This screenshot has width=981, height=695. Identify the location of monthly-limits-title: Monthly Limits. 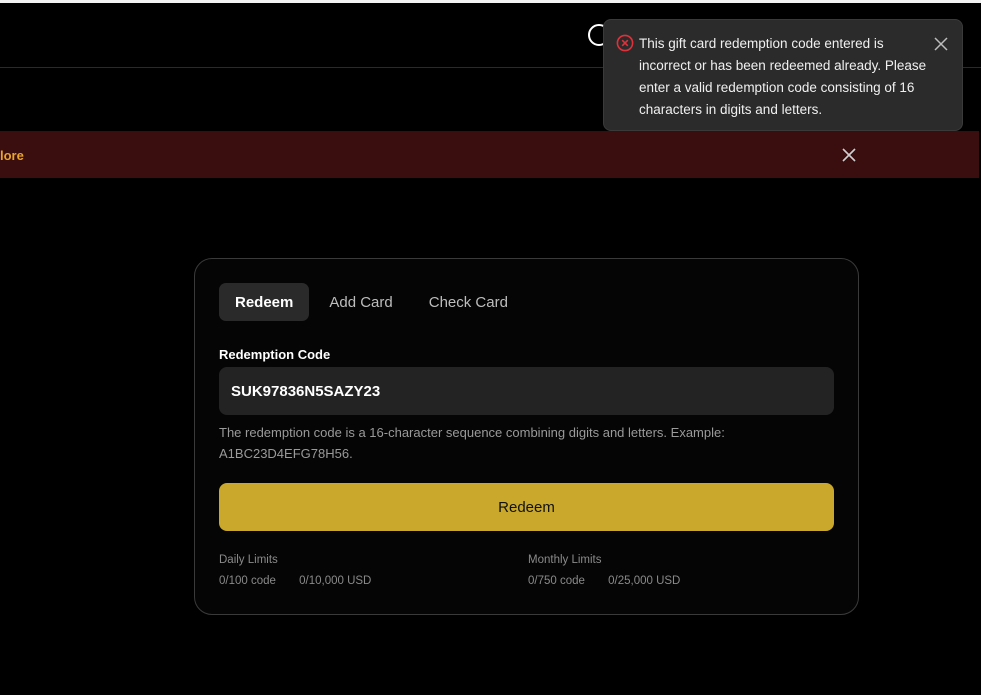
(565, 560).